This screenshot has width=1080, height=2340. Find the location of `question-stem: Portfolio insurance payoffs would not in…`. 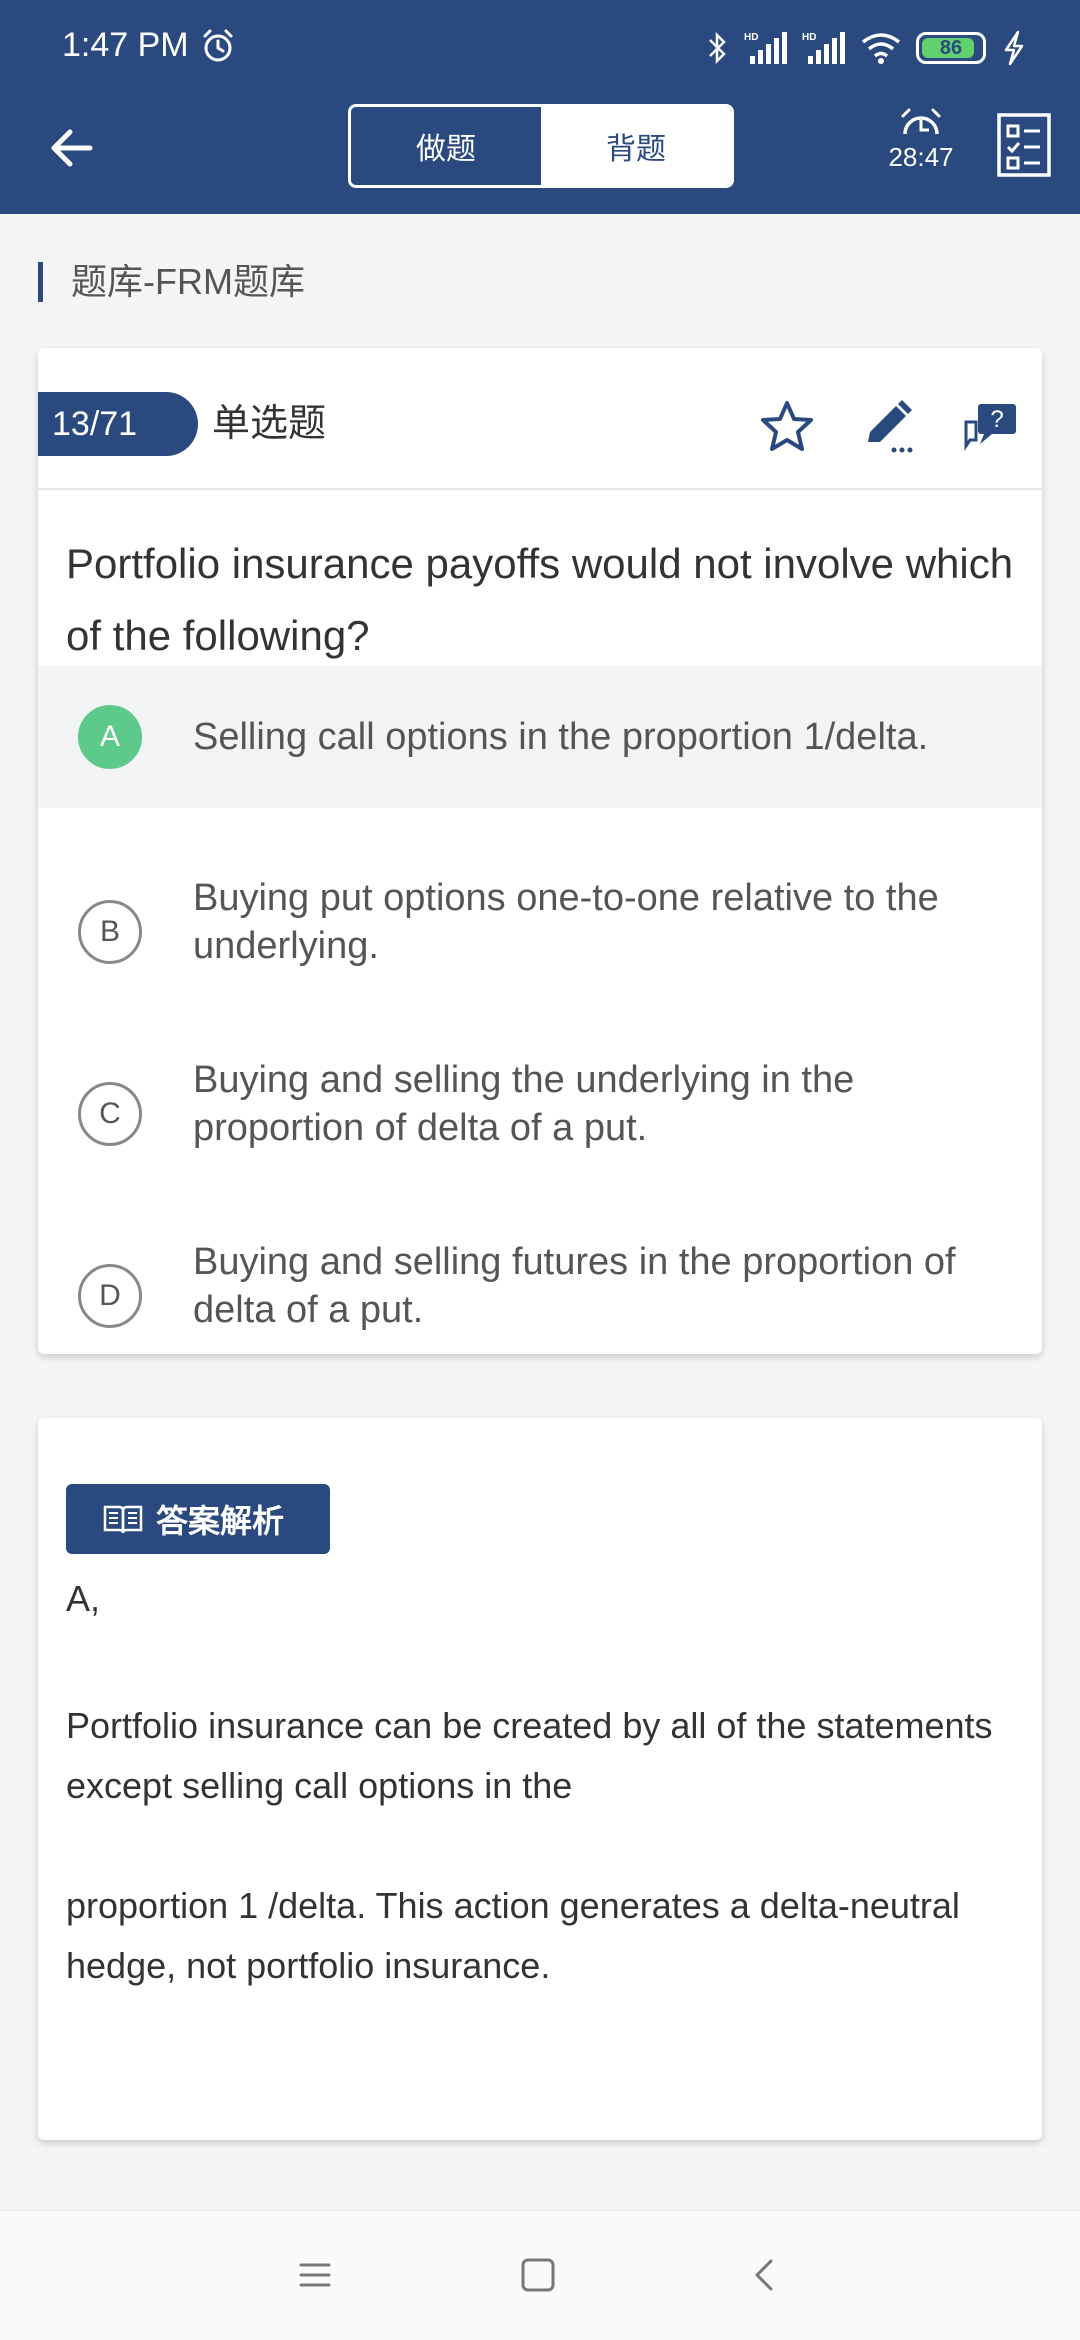

question-stem: Portfolio insurance payoffs would not in… is located at coordinates (540, 599).